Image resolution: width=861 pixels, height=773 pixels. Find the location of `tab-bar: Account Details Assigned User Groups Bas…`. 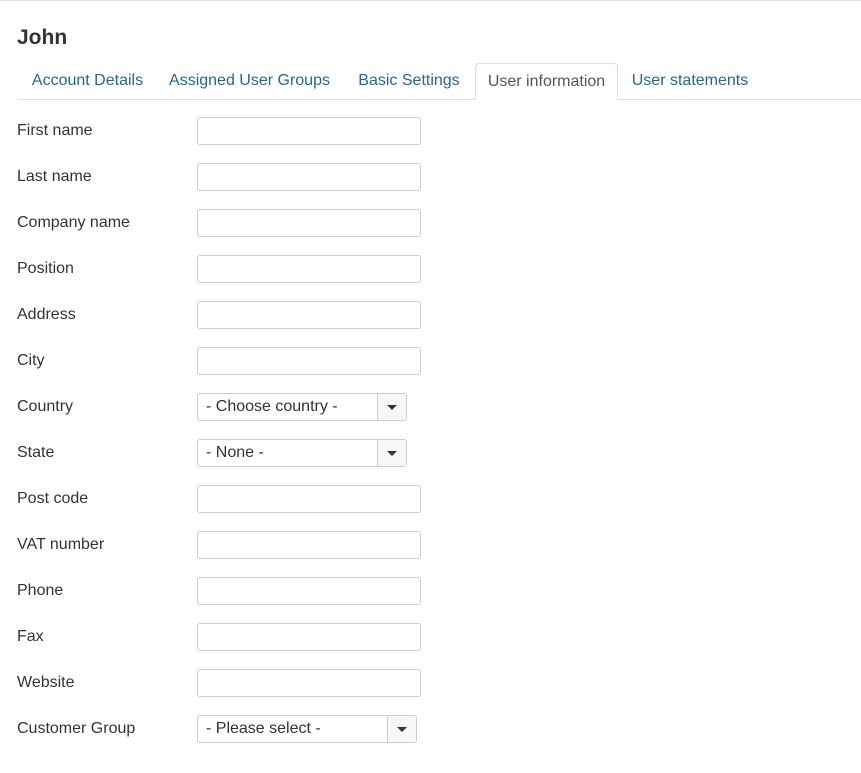

tab-bar: Account Details Assigned User Groups Bas… is located at coordinates (439, 81).